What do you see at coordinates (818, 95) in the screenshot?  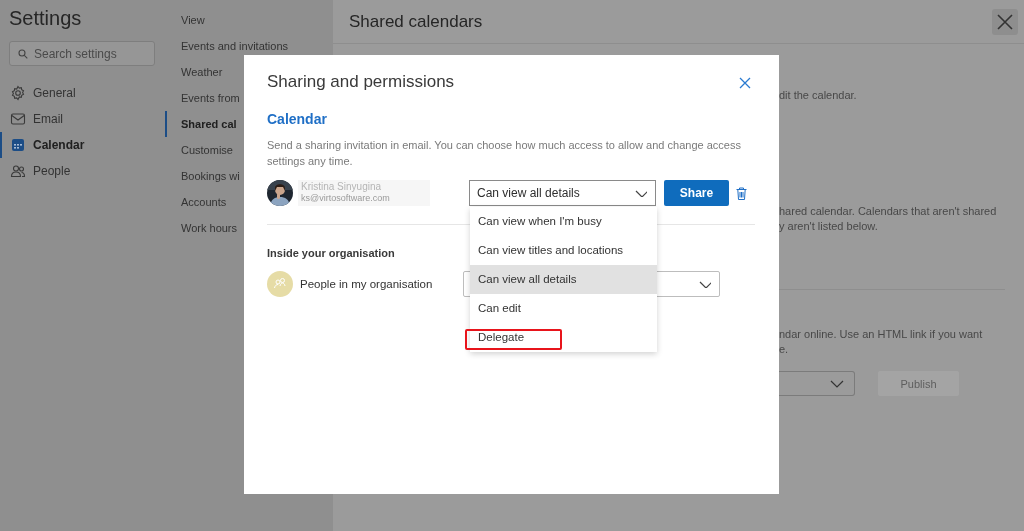 I see `body-text: dit the calendar.` at bounding box center [818, 95].